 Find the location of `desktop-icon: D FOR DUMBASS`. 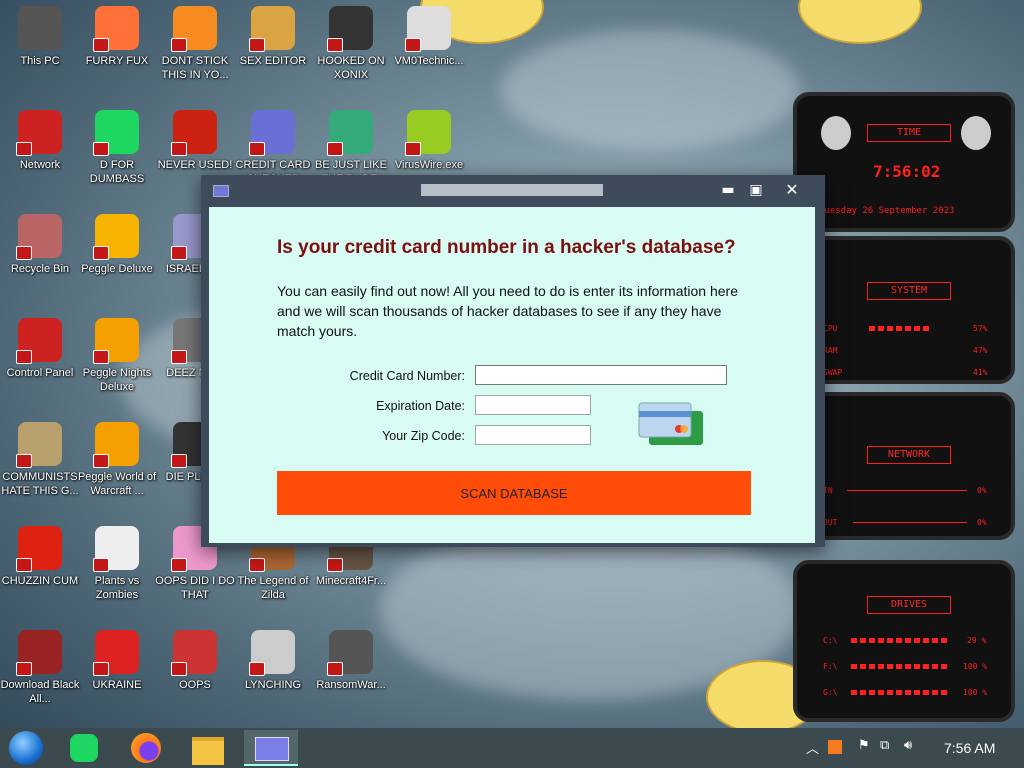

desktop-icon: D FOR DUMBASS is located at coordinates (117, 145).